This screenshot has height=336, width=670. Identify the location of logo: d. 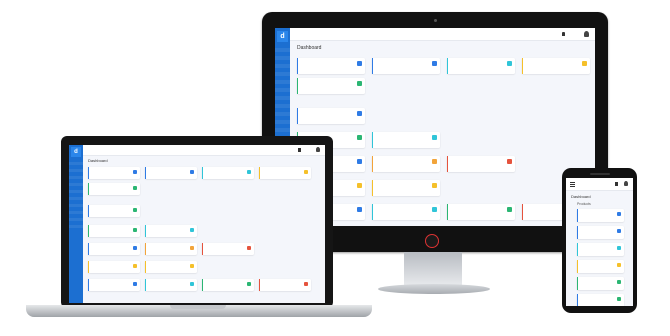
(282, 36).